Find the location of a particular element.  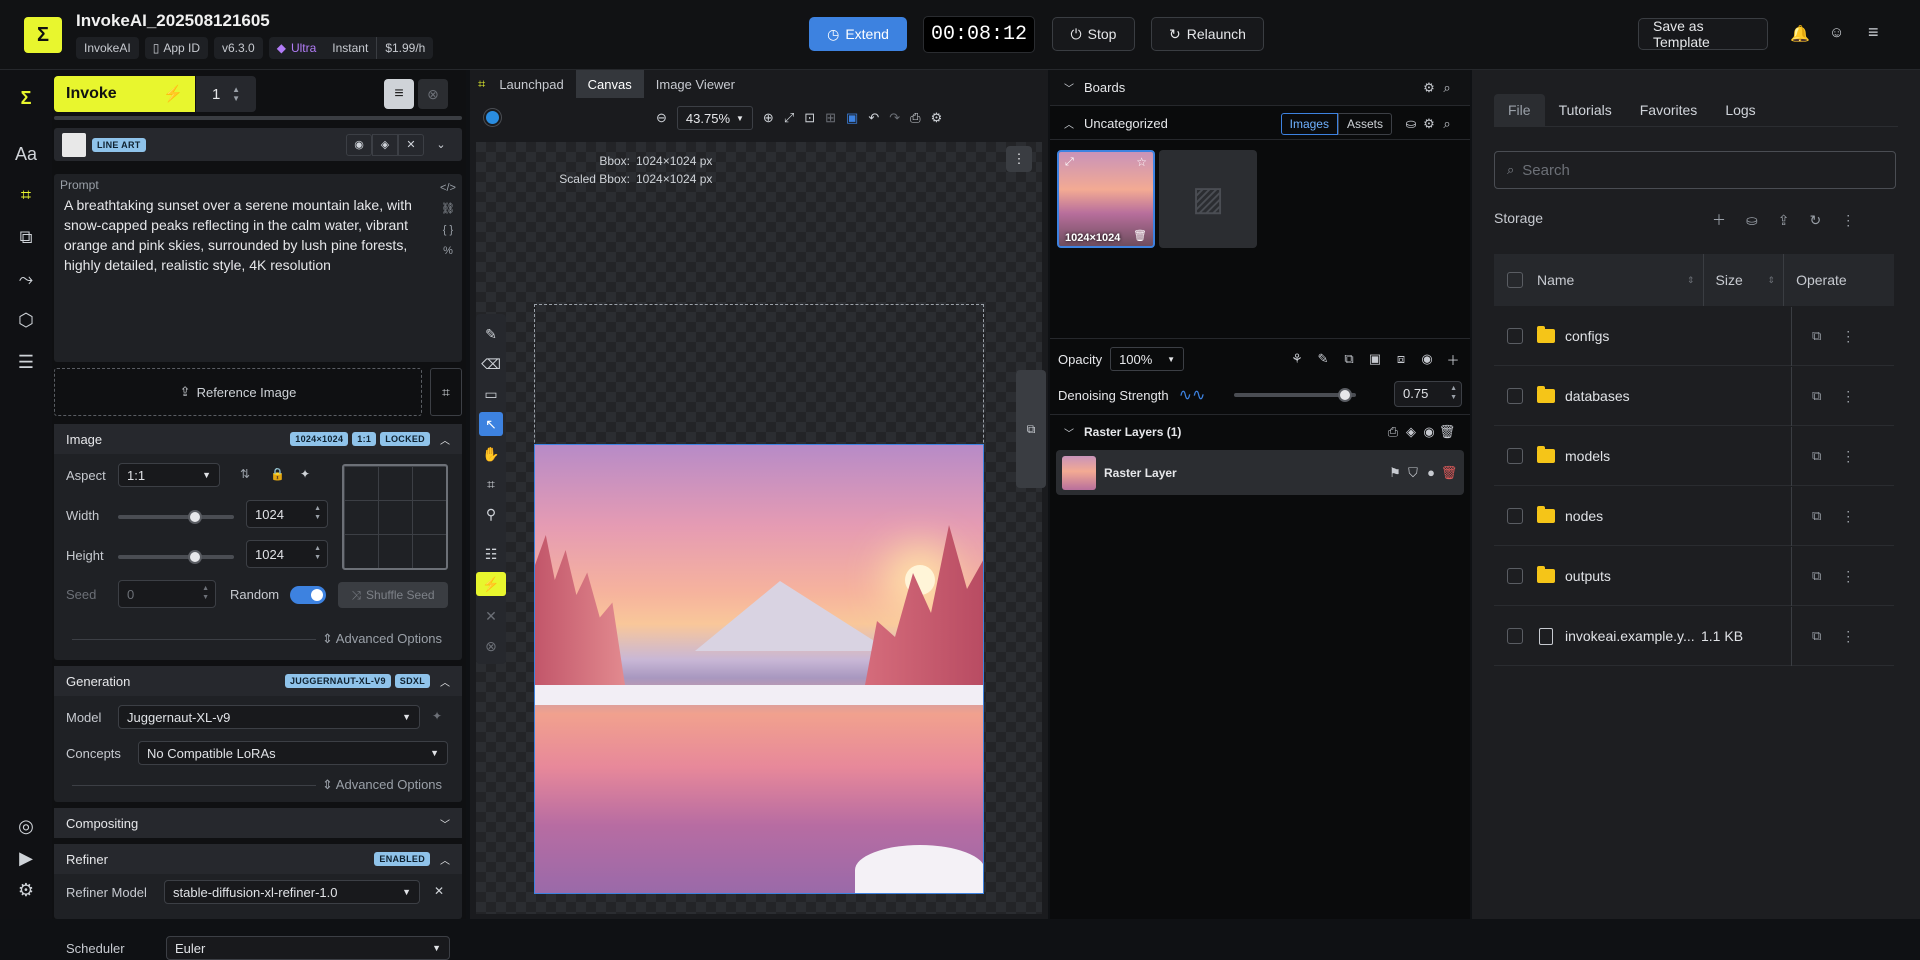

file-row: models ⧉ ⋮ is located at coordinates (1694, 456).